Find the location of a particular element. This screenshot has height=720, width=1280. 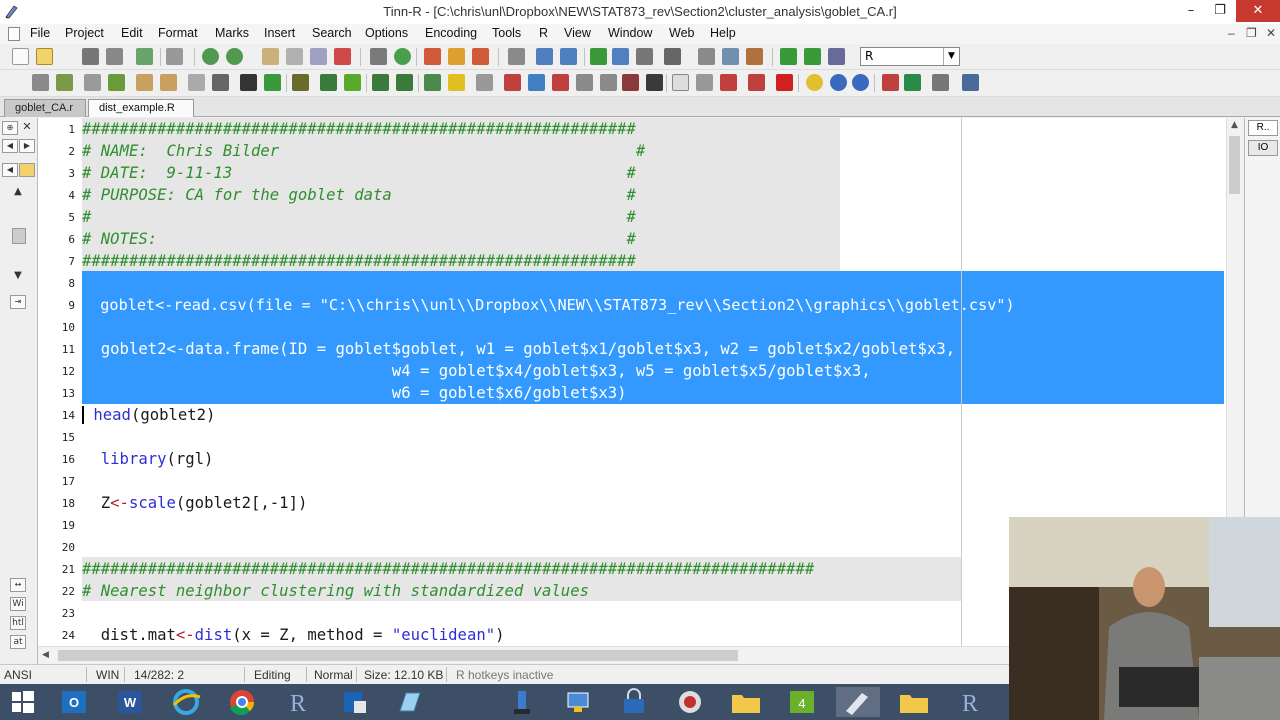

align-right-icon is located at coordinates (220, 82).